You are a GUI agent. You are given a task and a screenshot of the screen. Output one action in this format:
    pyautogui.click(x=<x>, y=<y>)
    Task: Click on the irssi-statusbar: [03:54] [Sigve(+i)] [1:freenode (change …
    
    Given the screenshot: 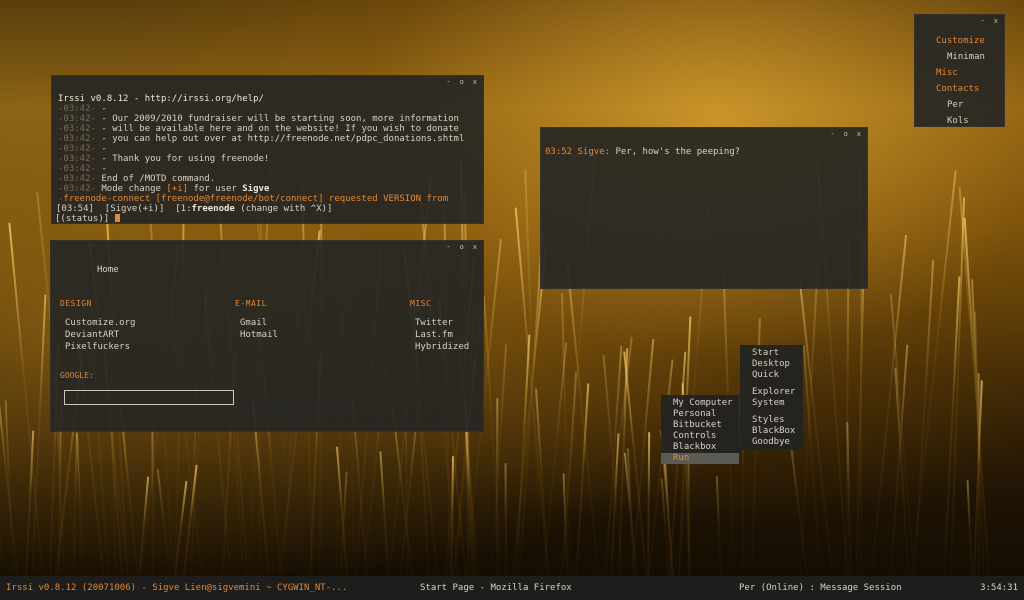 What is the action you would take?
    pyautogui.click(x=194, y=209)
    